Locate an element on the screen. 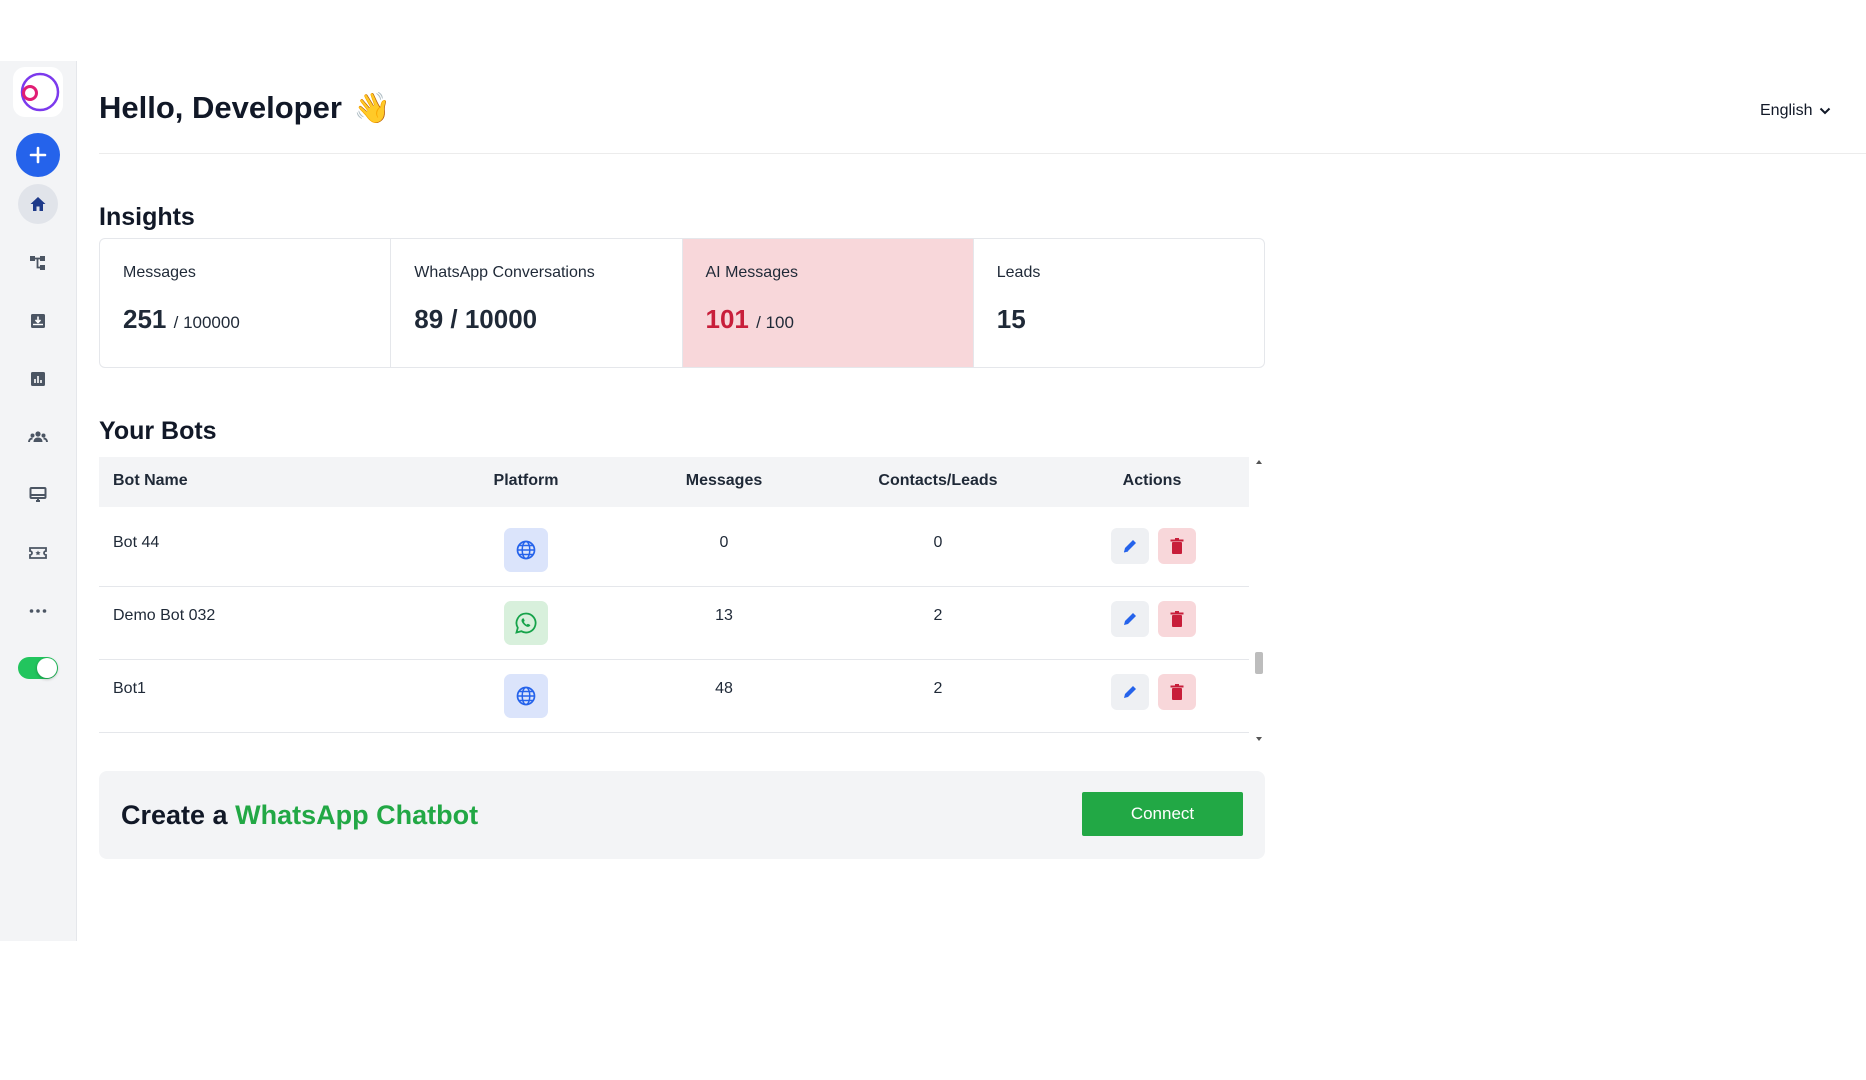  sidebar-item-more is located at coordinates (38, 611).